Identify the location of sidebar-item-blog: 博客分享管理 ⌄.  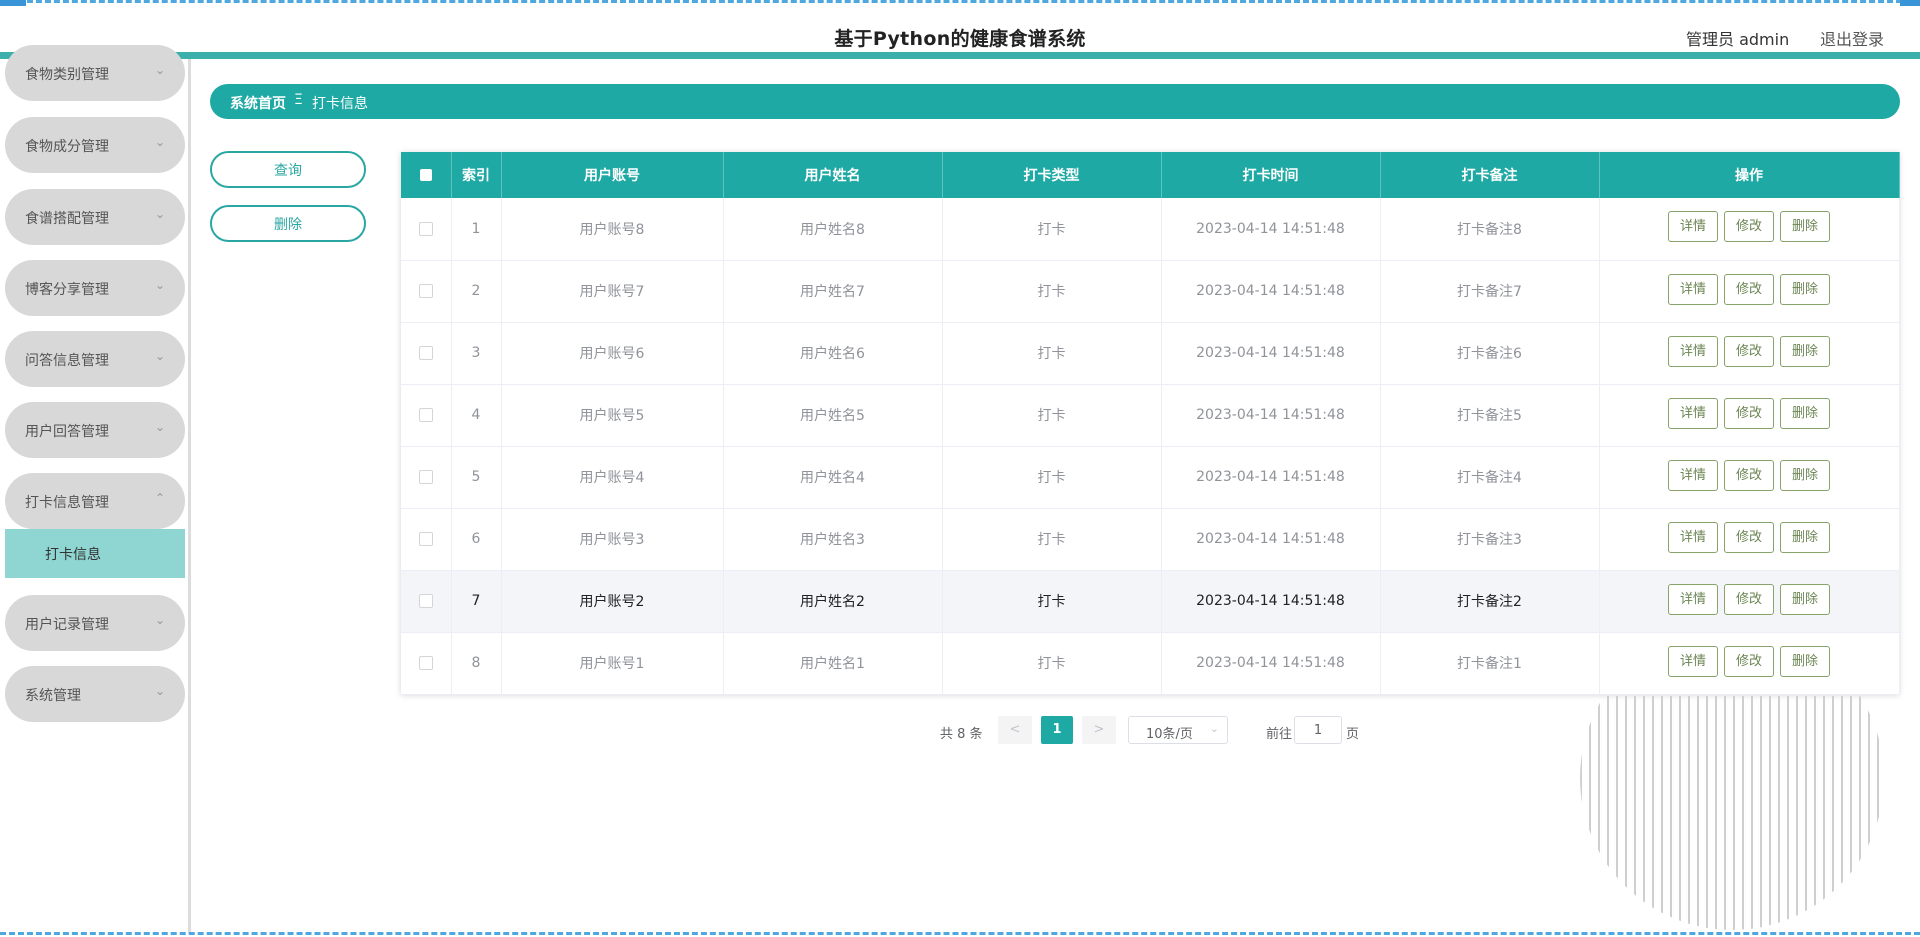
(95, 288).